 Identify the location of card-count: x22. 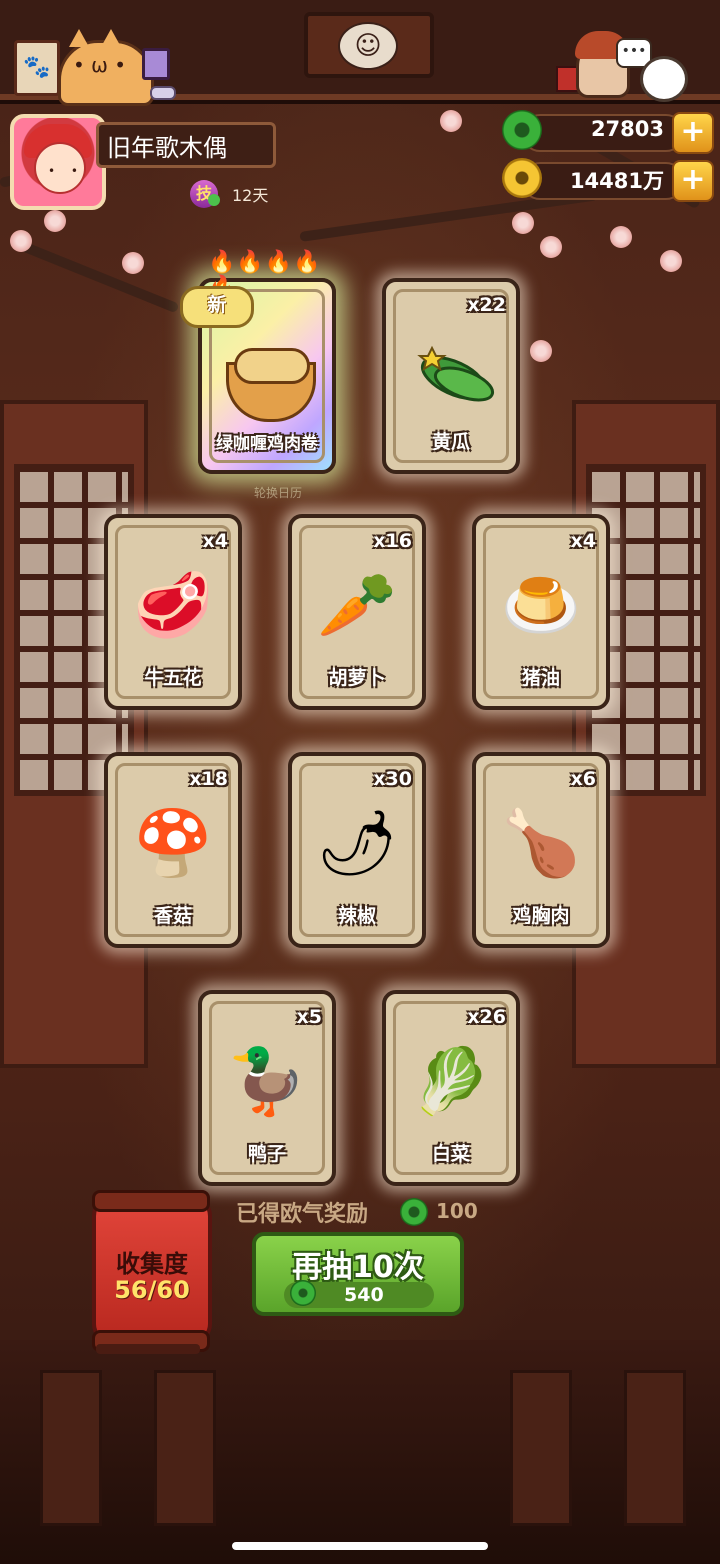
(486, 305).